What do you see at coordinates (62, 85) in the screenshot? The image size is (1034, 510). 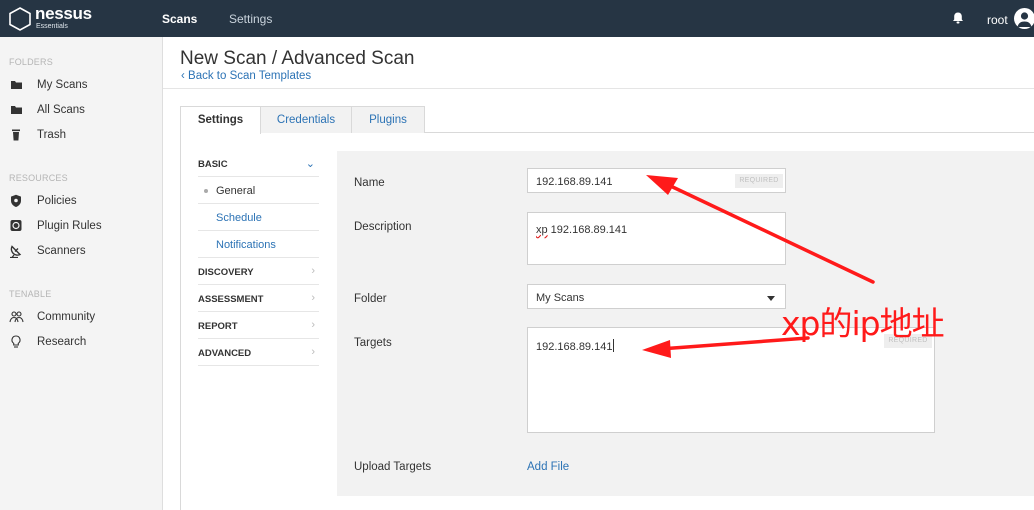 I see `sidebar-item-label: My Scans` at bounding box center [62, 85].